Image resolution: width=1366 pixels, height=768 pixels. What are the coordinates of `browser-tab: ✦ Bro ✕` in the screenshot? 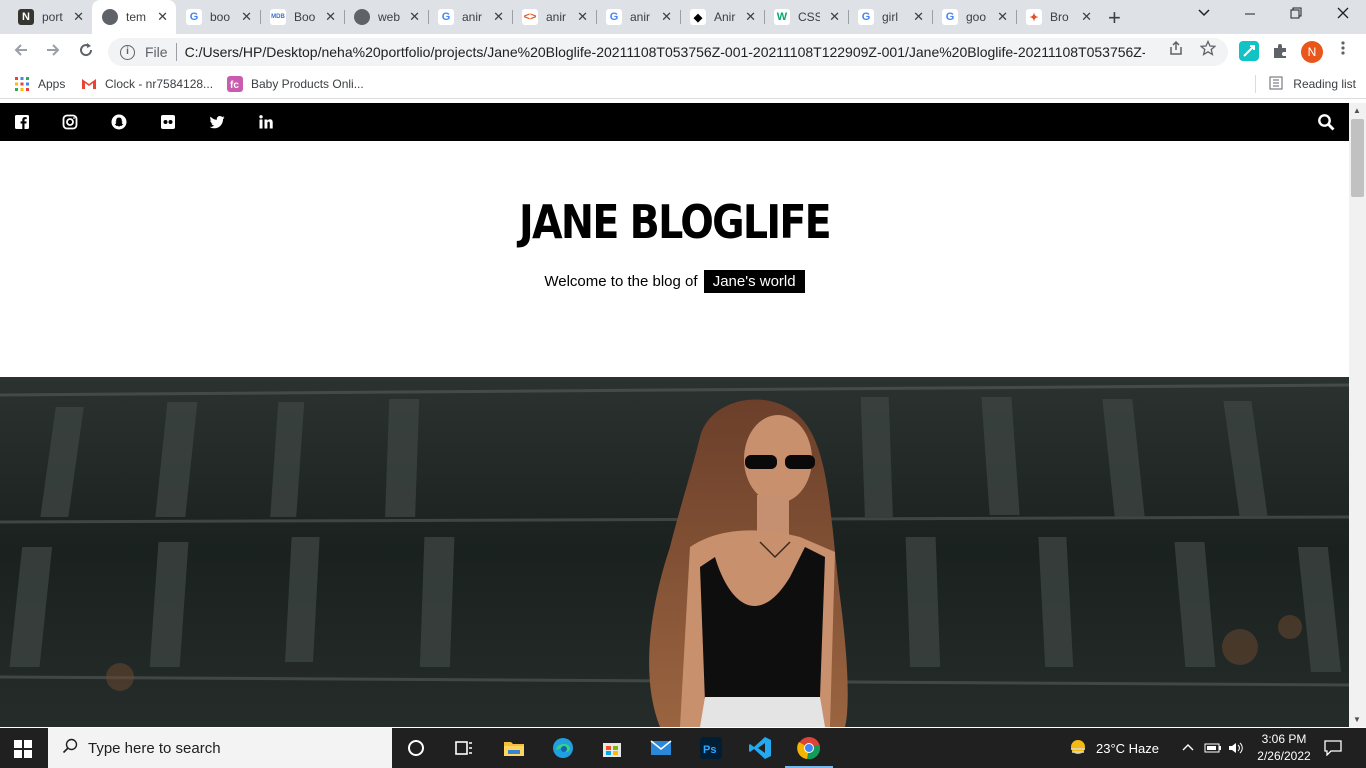 It's located at (1058, 17).